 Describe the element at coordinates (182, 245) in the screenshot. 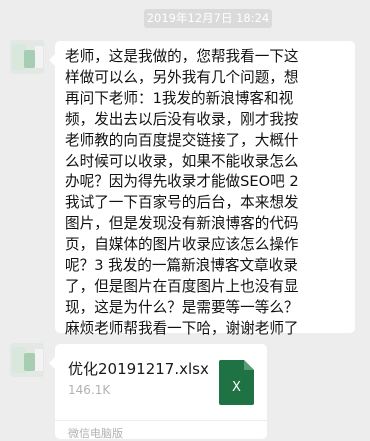

I see `message-line: 页，自媒体的图片收录应该怎么操作` at that location.